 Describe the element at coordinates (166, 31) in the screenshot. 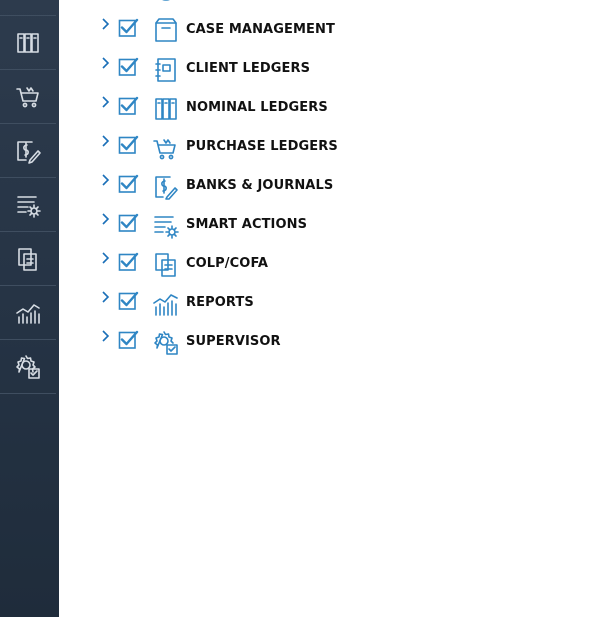

I see `case-management-icon` at that location.